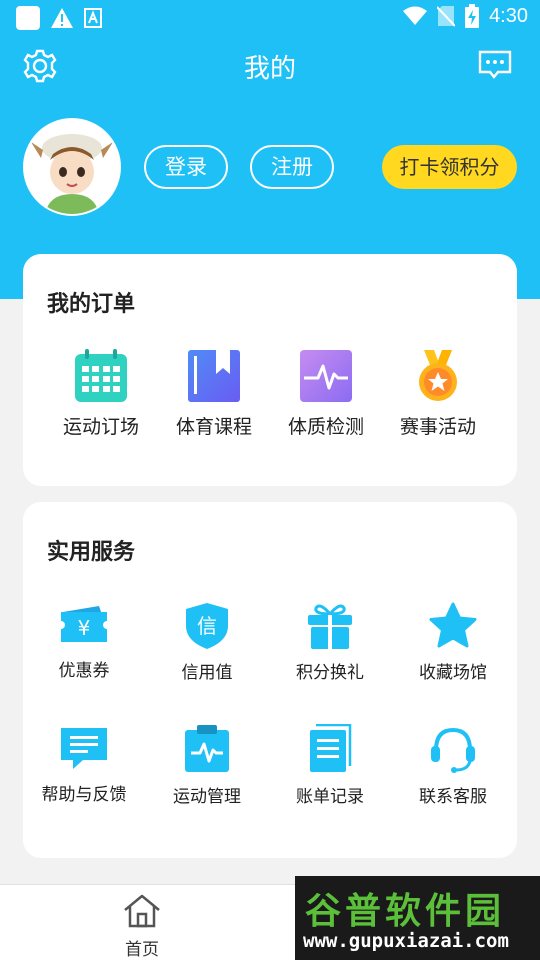  What do you see at coordinates (406, 941) in the screenshot?
I see `watermark-url: www.gupuxiazai.com` at bounding box center [406, 941].